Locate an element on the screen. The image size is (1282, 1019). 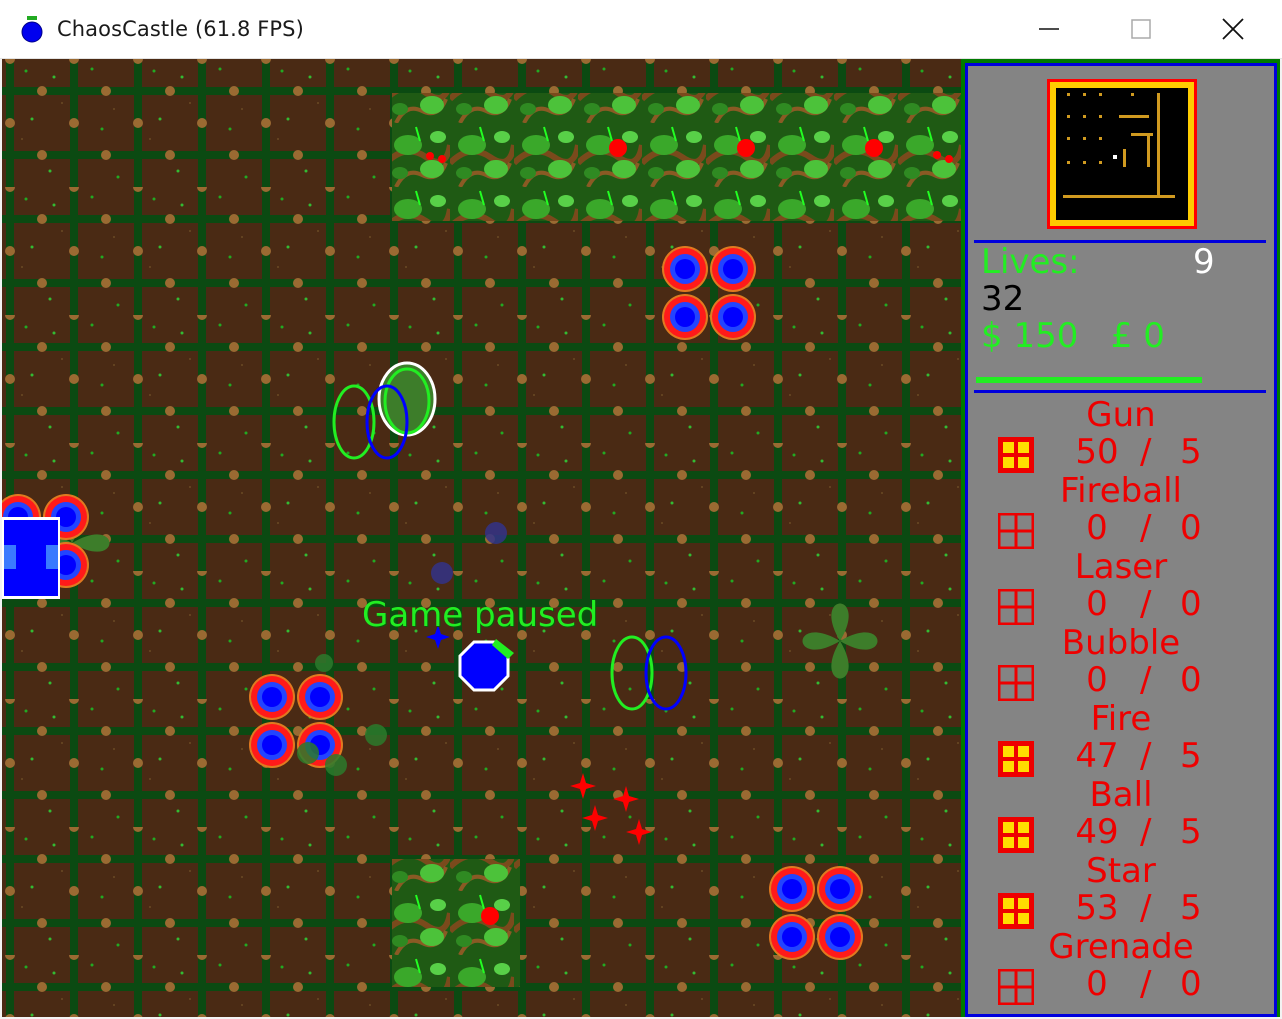
maximize-icon is located at coordinates (1141, 29).